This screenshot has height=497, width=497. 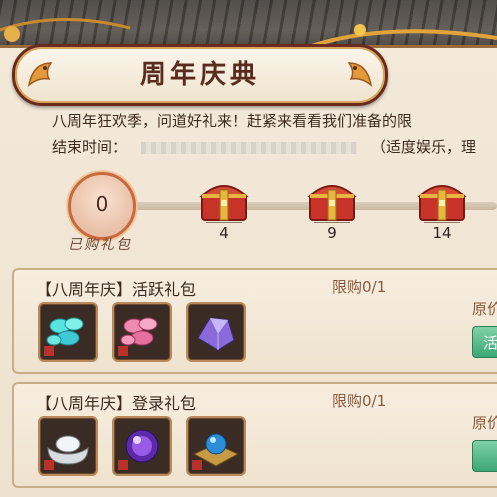 What do you see at coordinates (249, 147) in the screenshot?
I see `redacted-time` at bounding box center [249, 147].